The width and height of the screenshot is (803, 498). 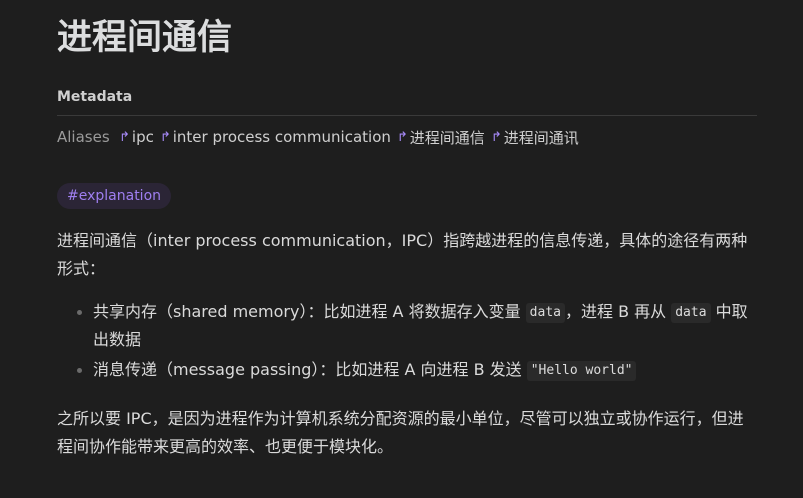 I want to click on alias-link-ipc: ↱ ipc, so click(x=136, y=137).